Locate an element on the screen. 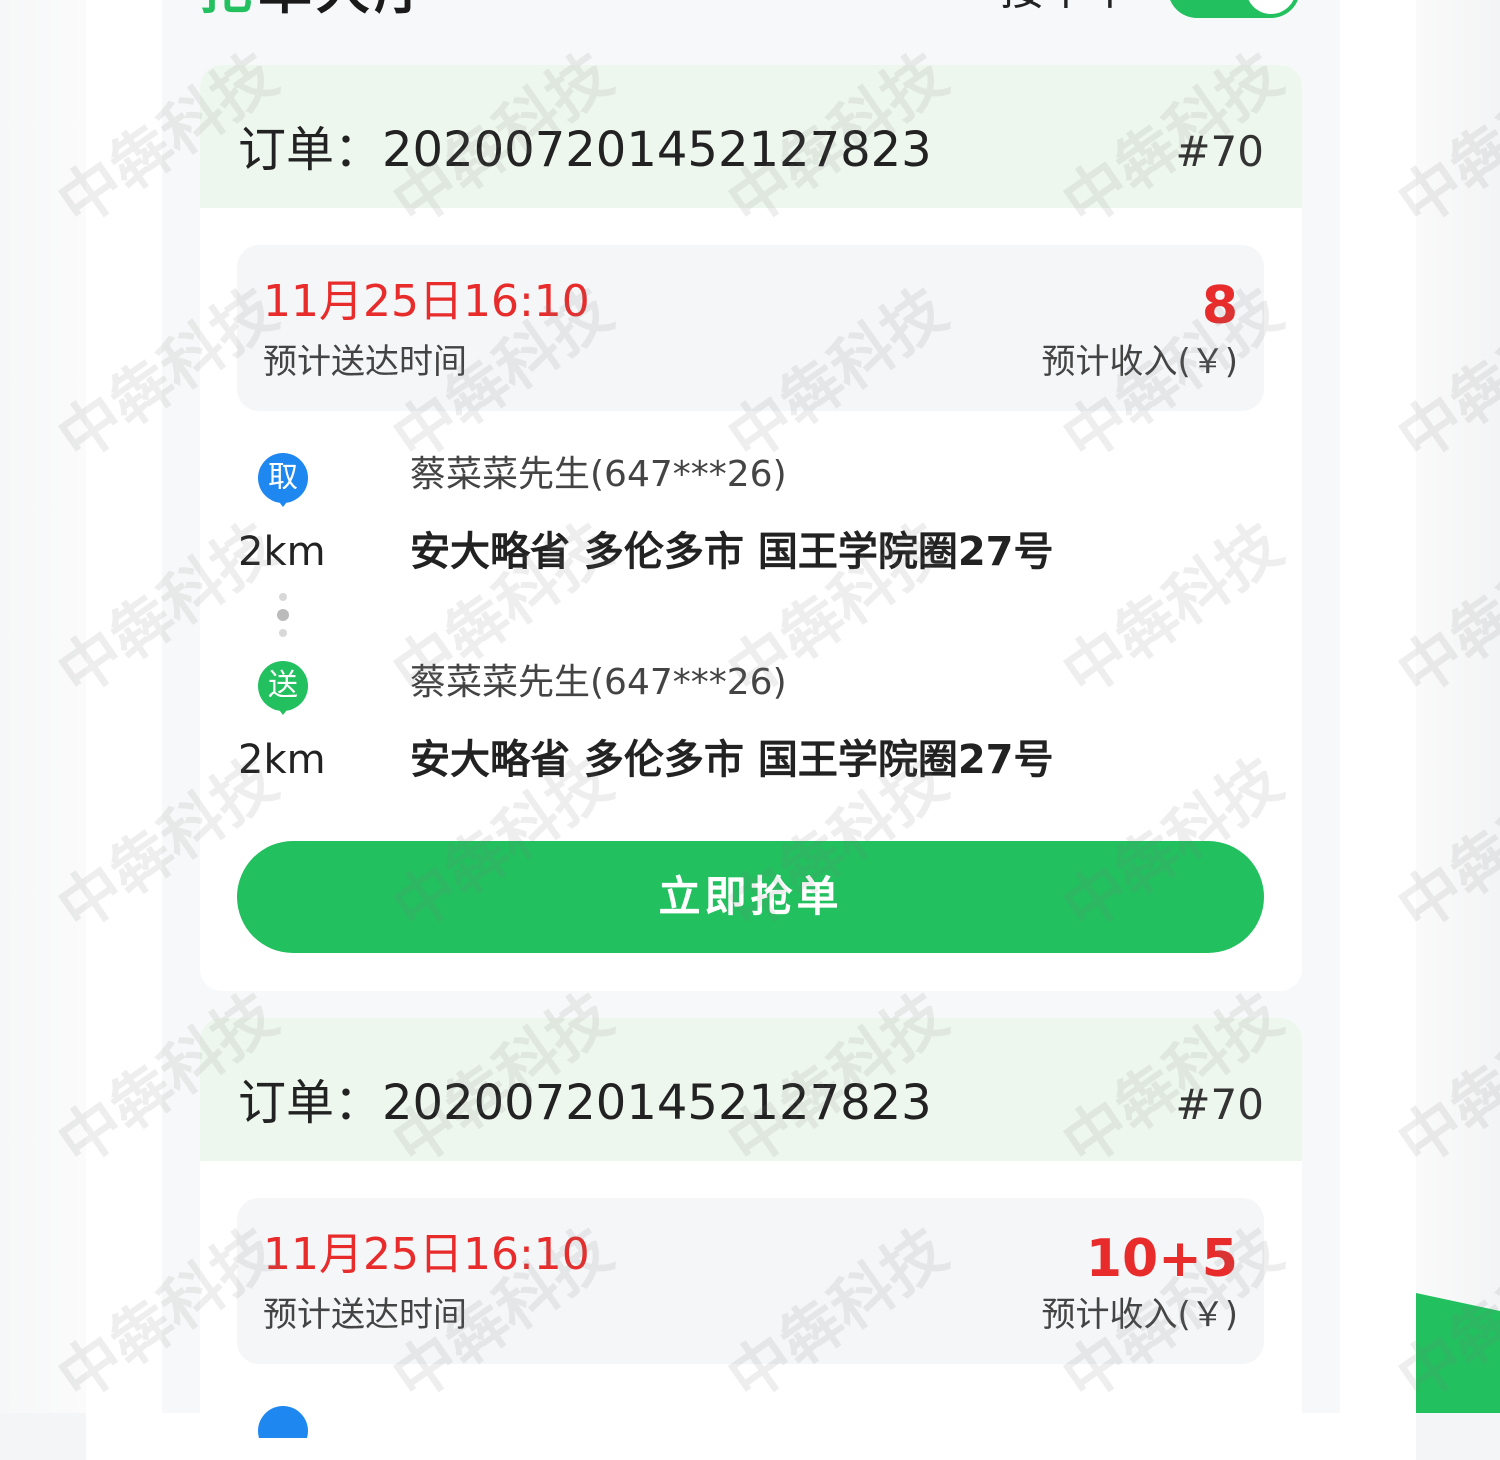 The image size is (1500, 1460). estimated-income: 8 is located at coordinates (1219, 306).